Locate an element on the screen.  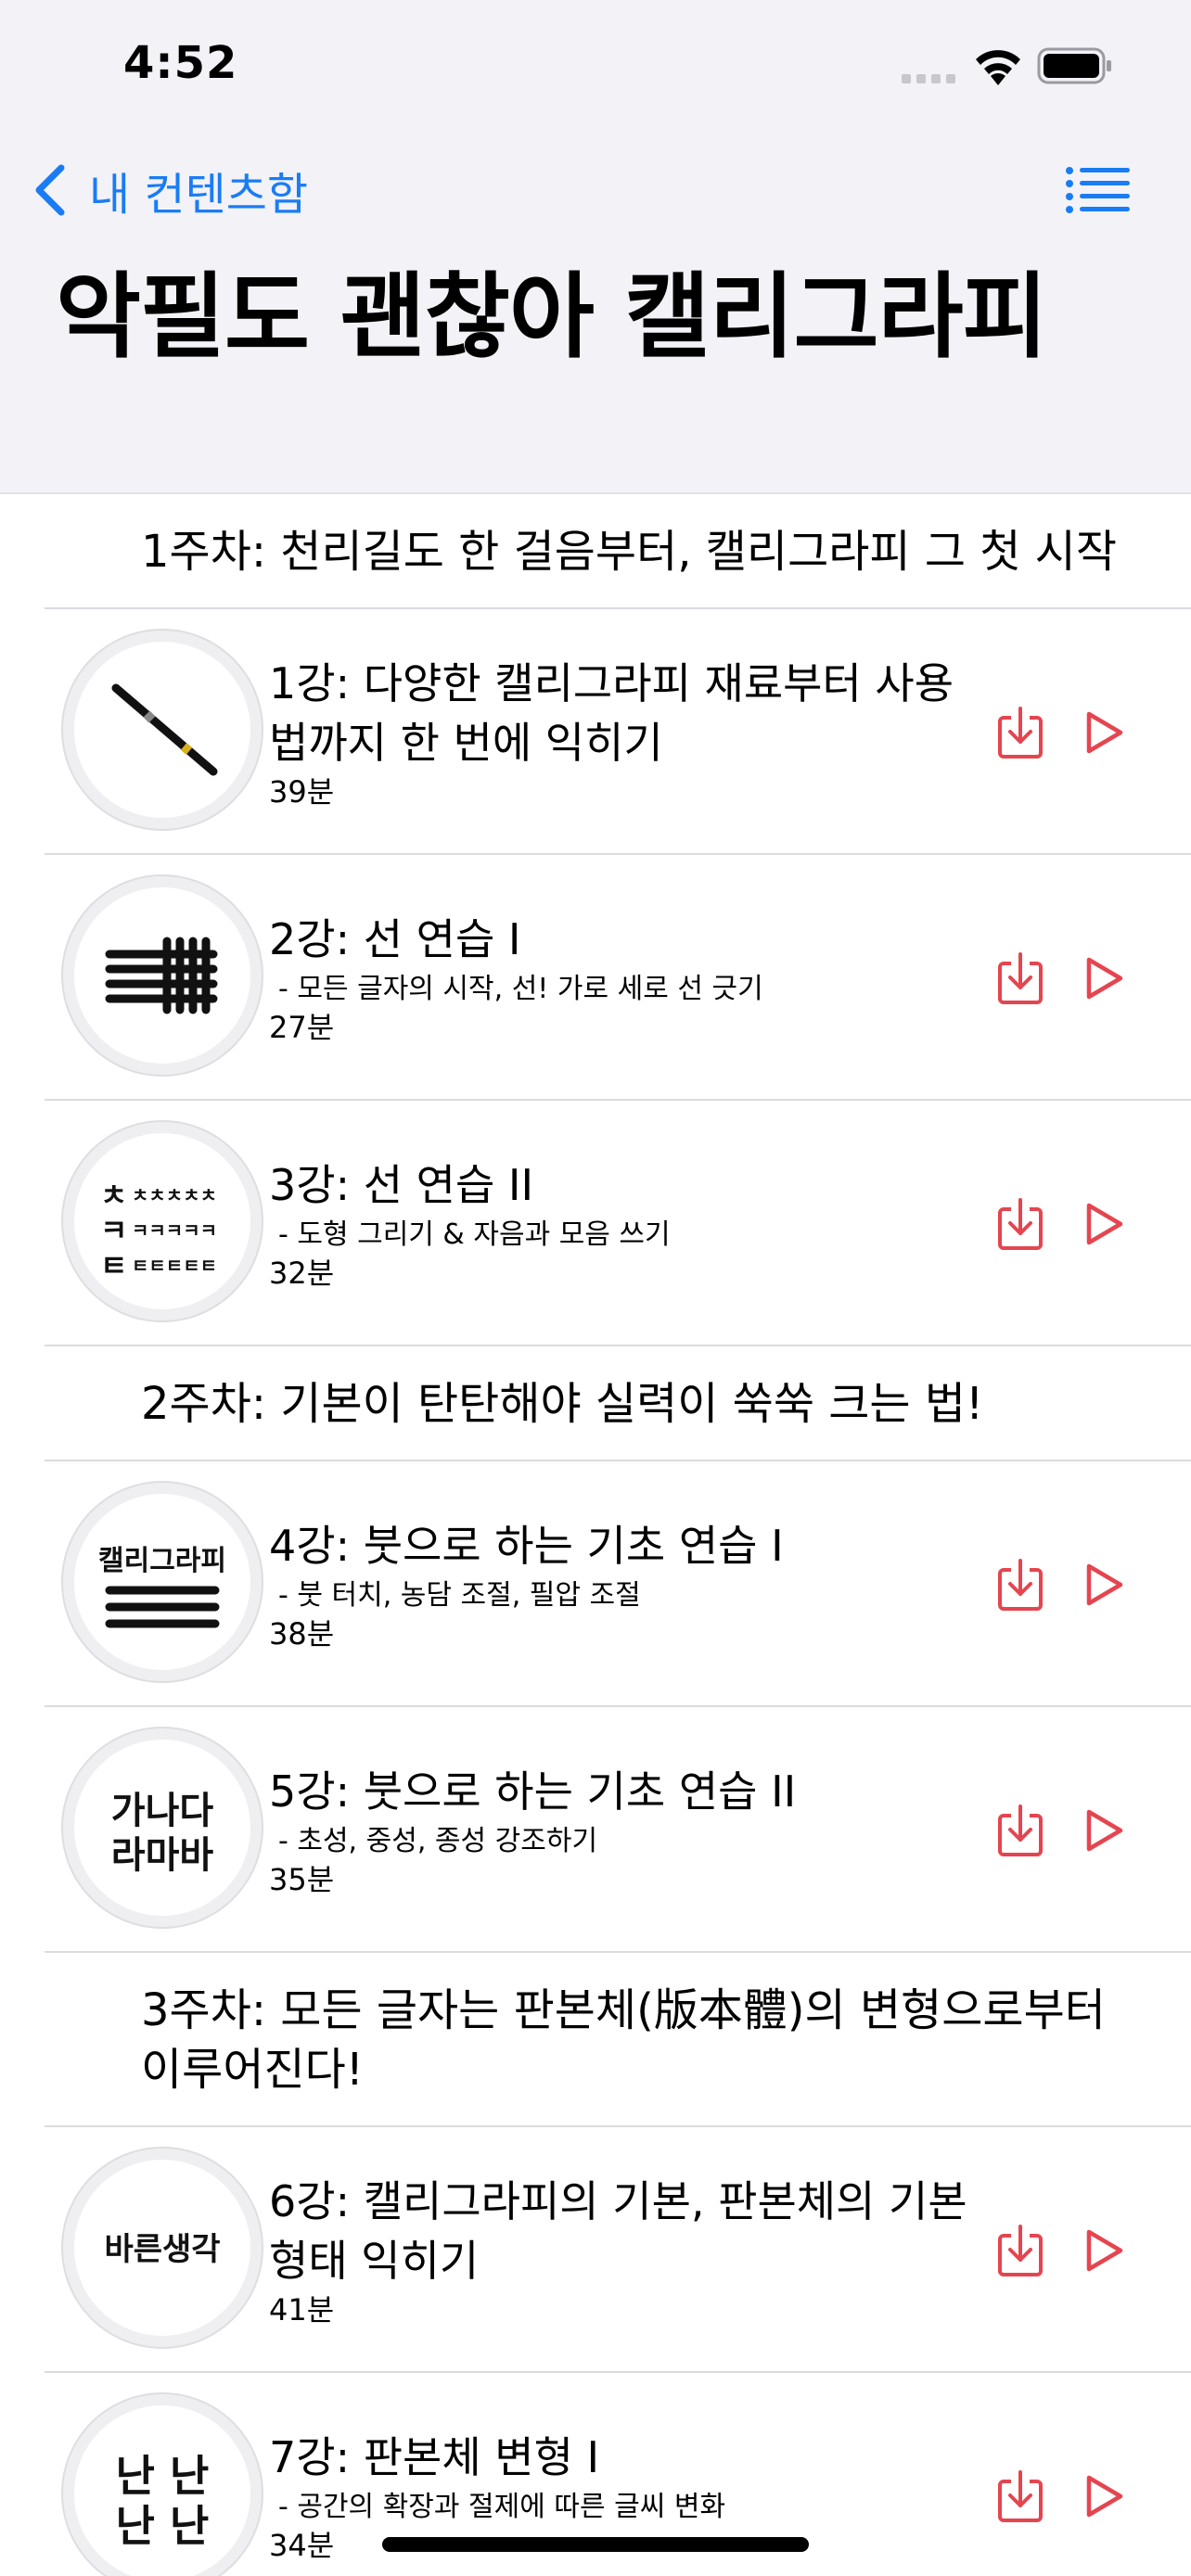
lesson-thumbnail: ㅊㅊㅊㅊㅊㅊ ㅋㅋㅋㅋㅋㅋ ㅌㅌㅌㅌㅌㅌ is located at coordinates (162, 1221).